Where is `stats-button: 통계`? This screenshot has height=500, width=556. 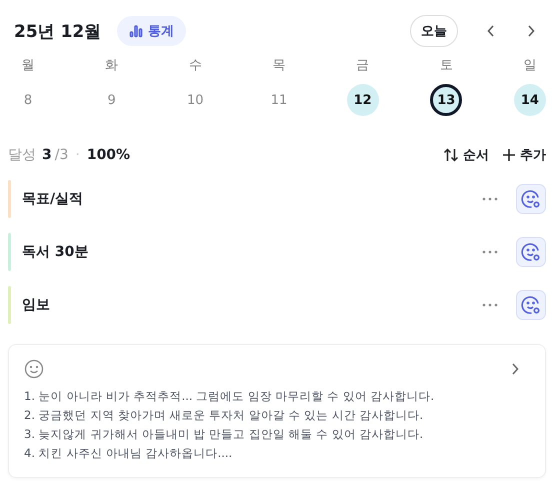 stats-button: 통계 is located at coordinates (151, 31).